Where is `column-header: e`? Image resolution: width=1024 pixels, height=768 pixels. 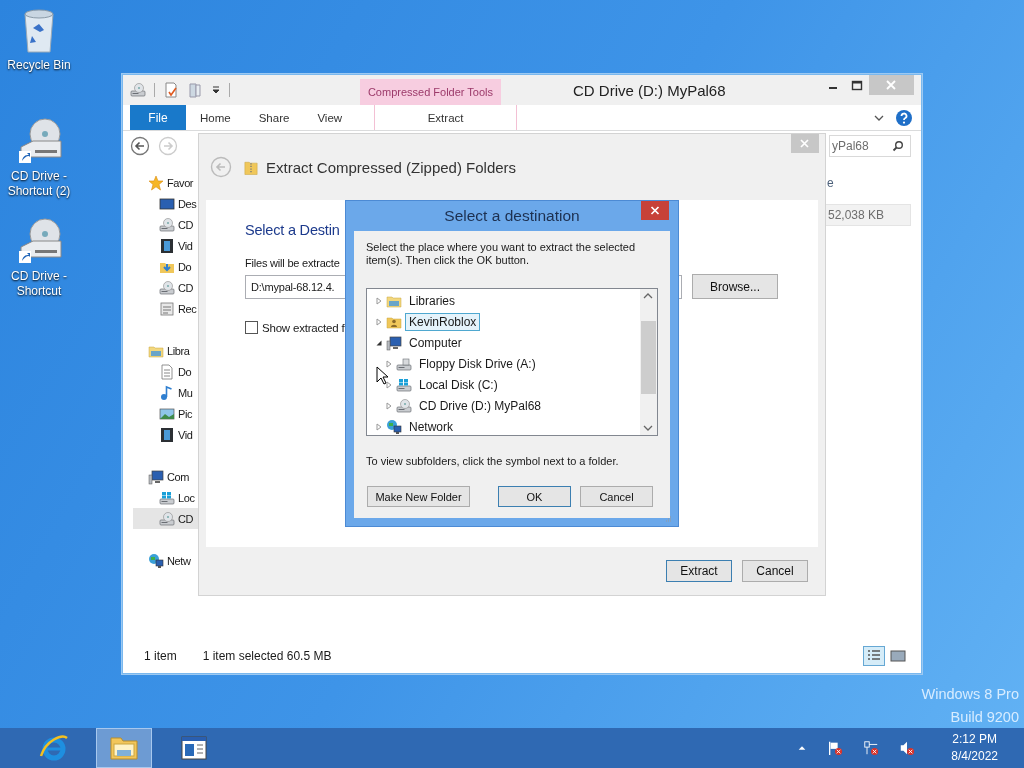
column-header: e is located at coordinates (869, 183).